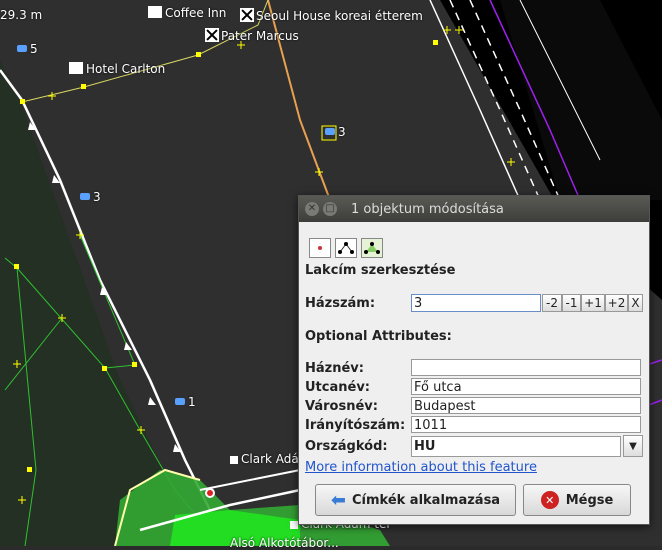 Image resolution: width=662 pixels, height=550 pixels. I want to click on poi-pater-marcus: Pater Marcus, so click(252, 35).